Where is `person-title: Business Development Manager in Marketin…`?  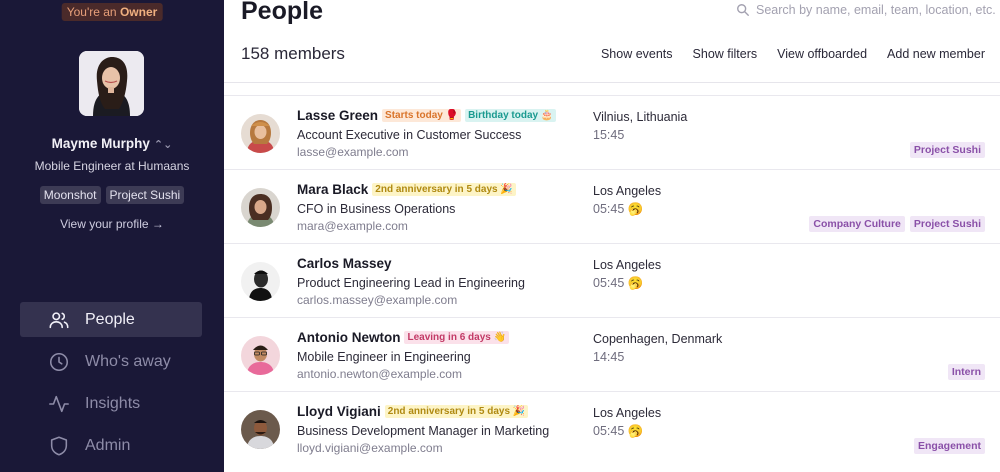 person-title: Business Development Manager in Marketin… is located at coordinates (423, 431).